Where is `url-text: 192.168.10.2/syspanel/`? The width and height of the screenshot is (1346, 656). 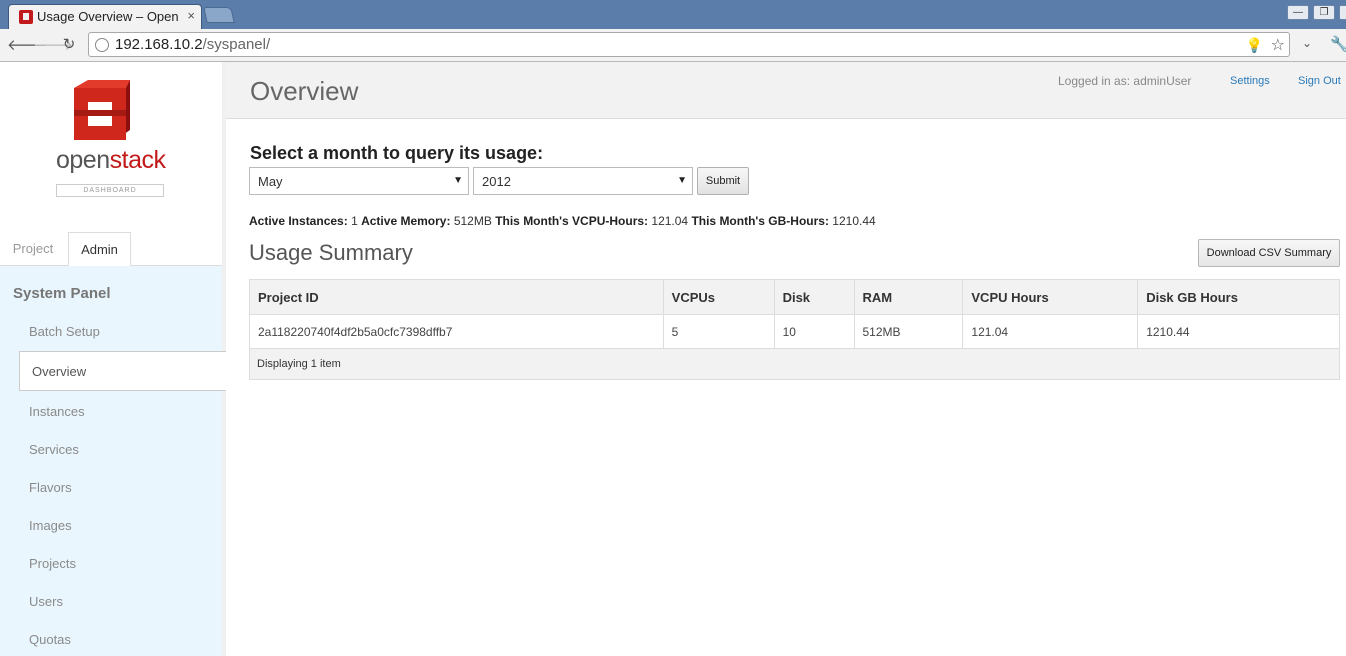 url-text: 192.168.10.2/syspanel/ is located at coordinates (192, 44).